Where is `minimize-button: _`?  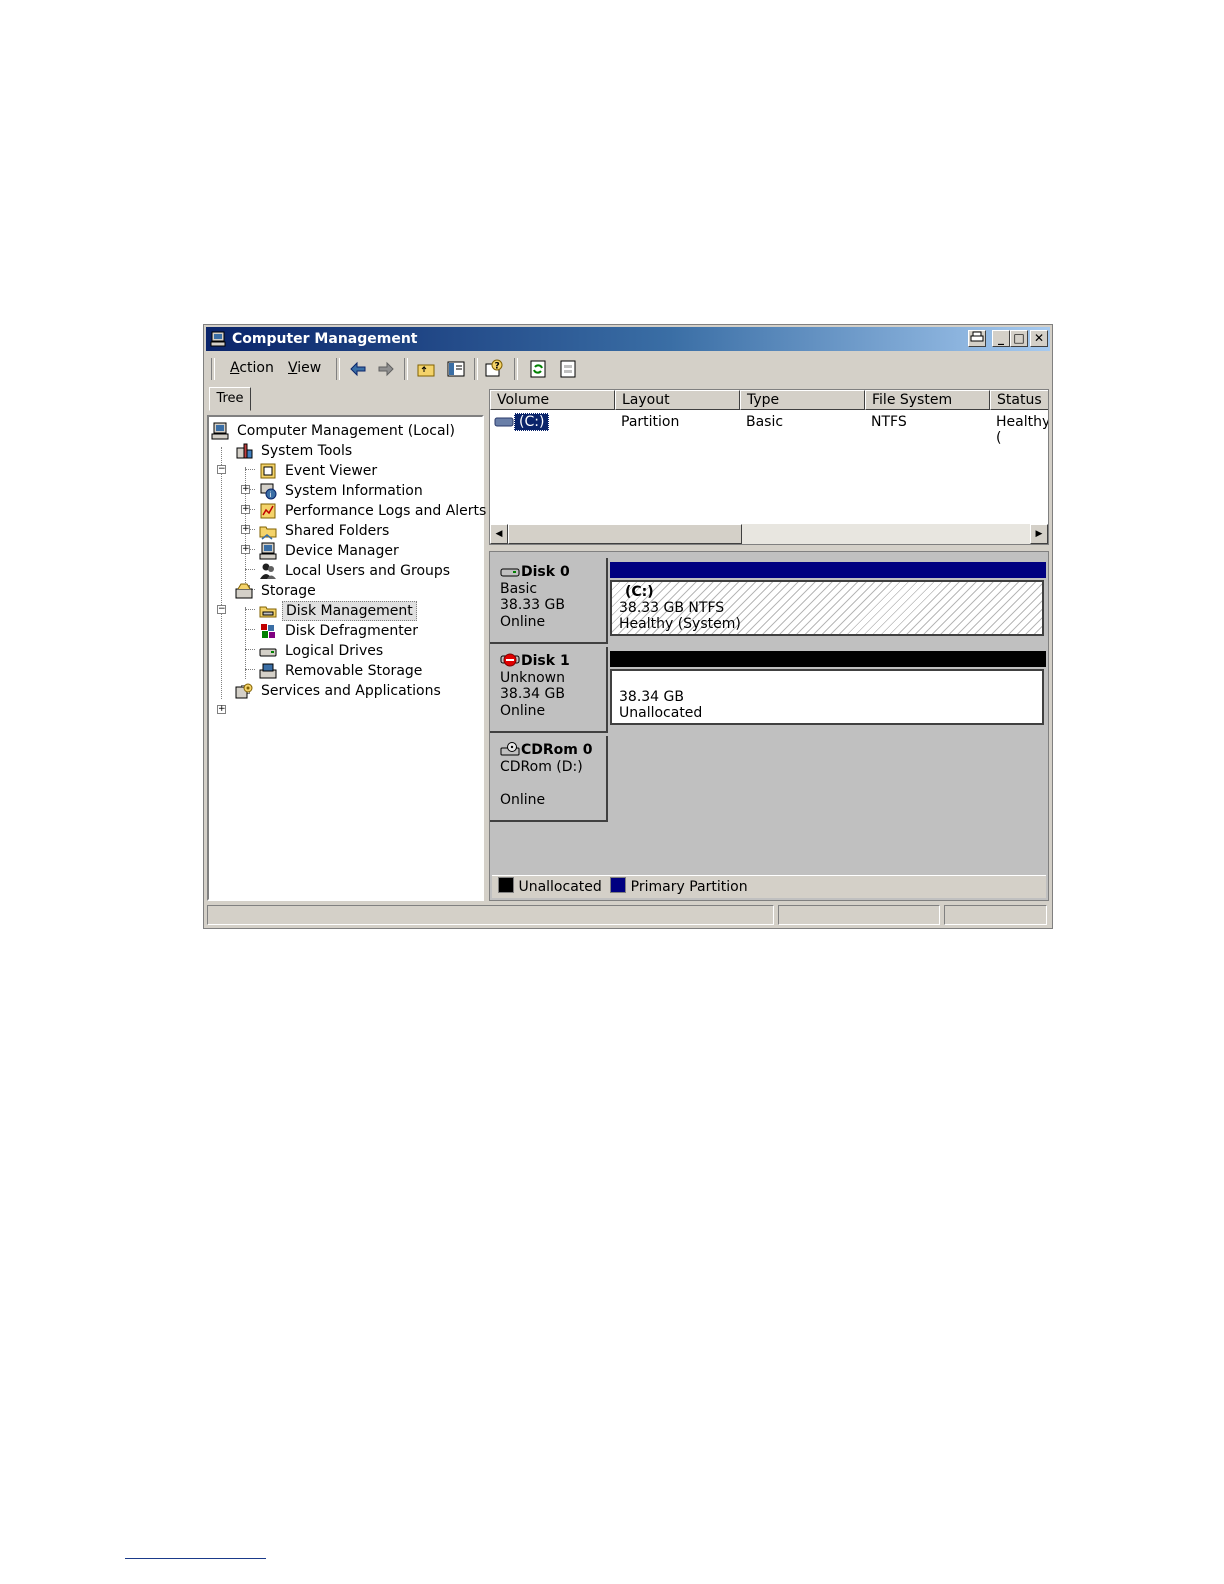
minimize-button: _ is located at coordinates (1001, 338).